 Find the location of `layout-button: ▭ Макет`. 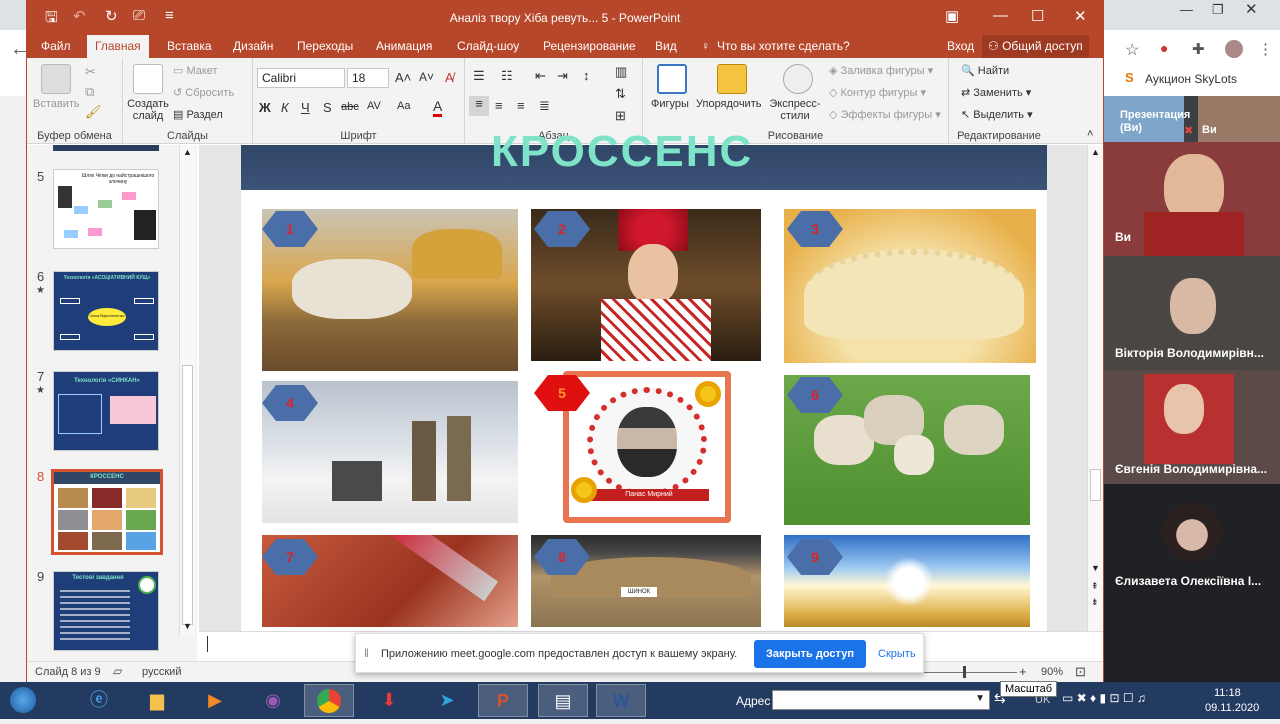

layout-button: ▭ Макет is located at coordinates (195, 70).